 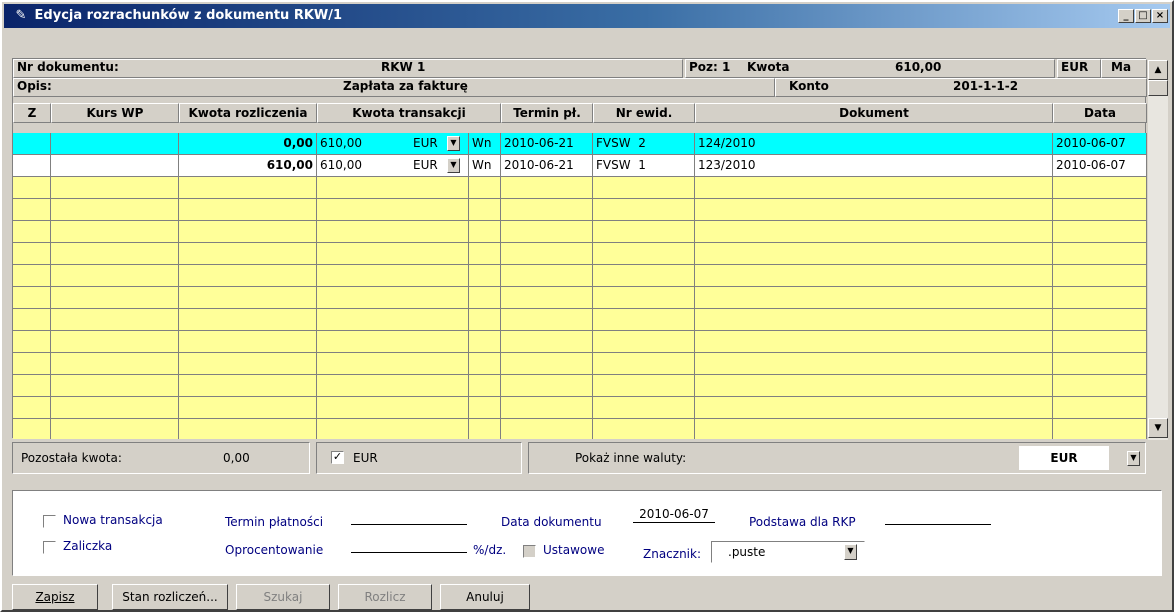 What do you see at coordinates (674, 515) in the screenshot?
I see `document-date-input: 2010-06-07` at bounding box center [674, 515].